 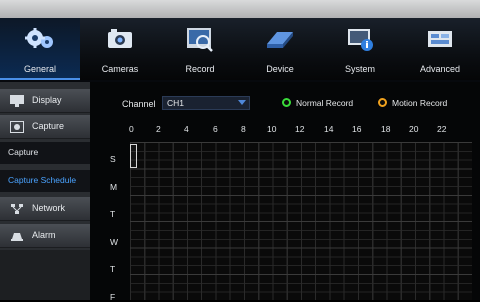 I want to click on normal-record-radio-icon, so click(x=286, y=102).